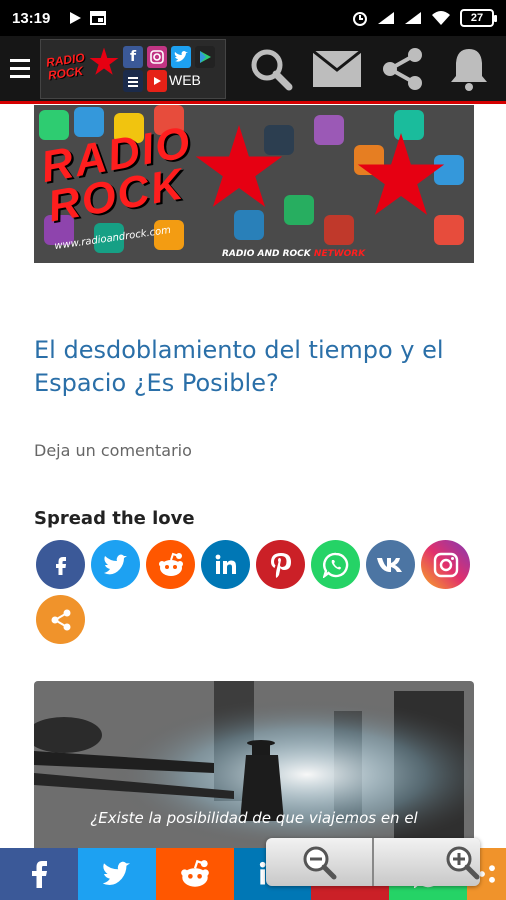 The image size is (506, 900). I want to click on bottom-reddit-button, so click(194, 874).